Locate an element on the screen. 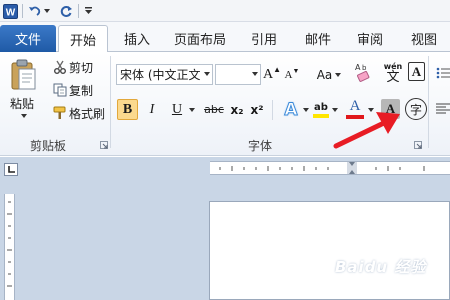 This screenshot has height=300, width=450. shrink-font-button: A ▼ is located at coordinates (292, 74).